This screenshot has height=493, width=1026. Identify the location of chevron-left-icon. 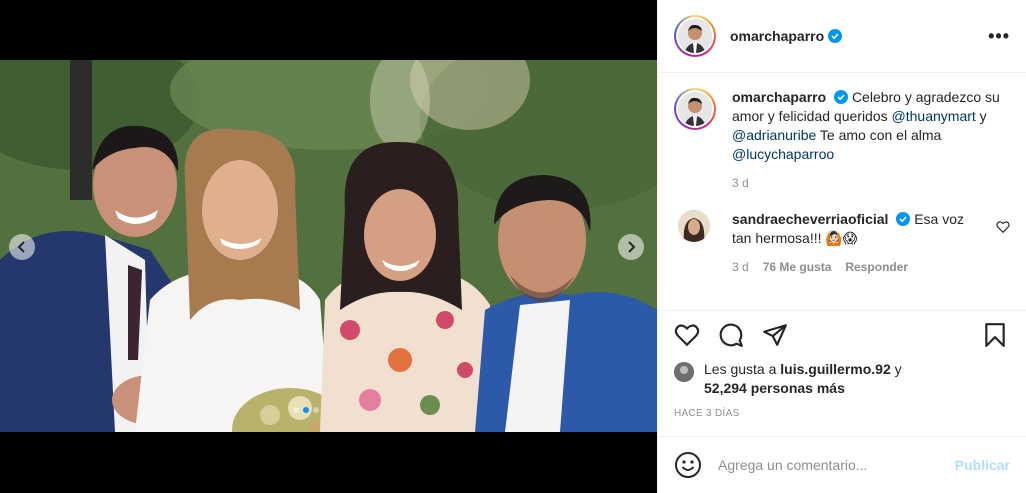
(21, 247).